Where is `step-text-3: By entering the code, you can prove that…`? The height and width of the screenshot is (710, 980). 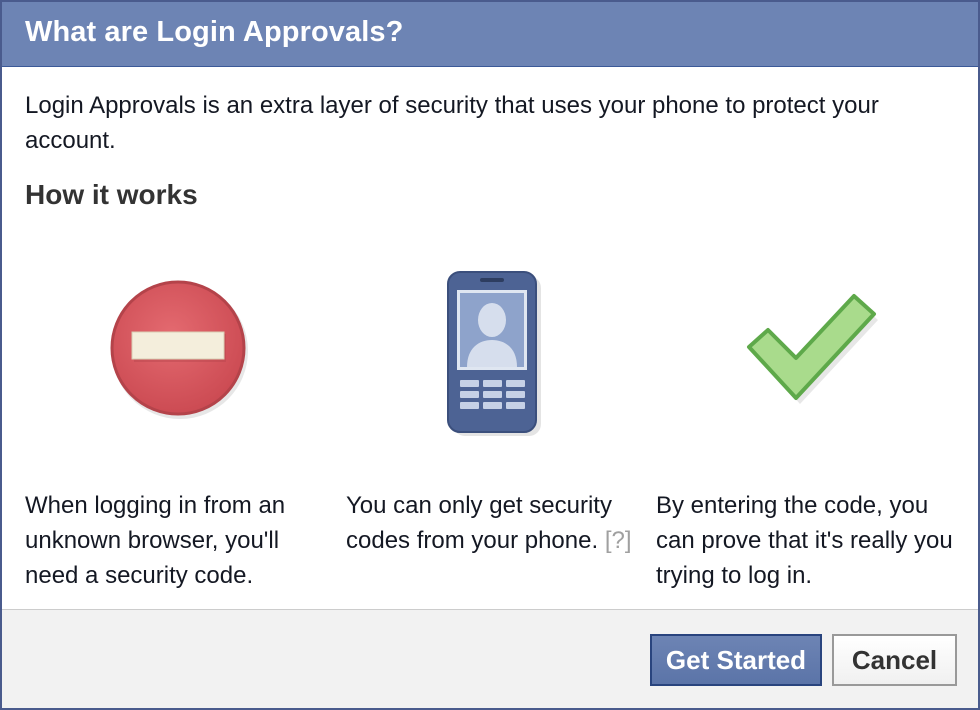
step-text-3: By entering the code, you can prove that… is located at coordinates (804, 540).